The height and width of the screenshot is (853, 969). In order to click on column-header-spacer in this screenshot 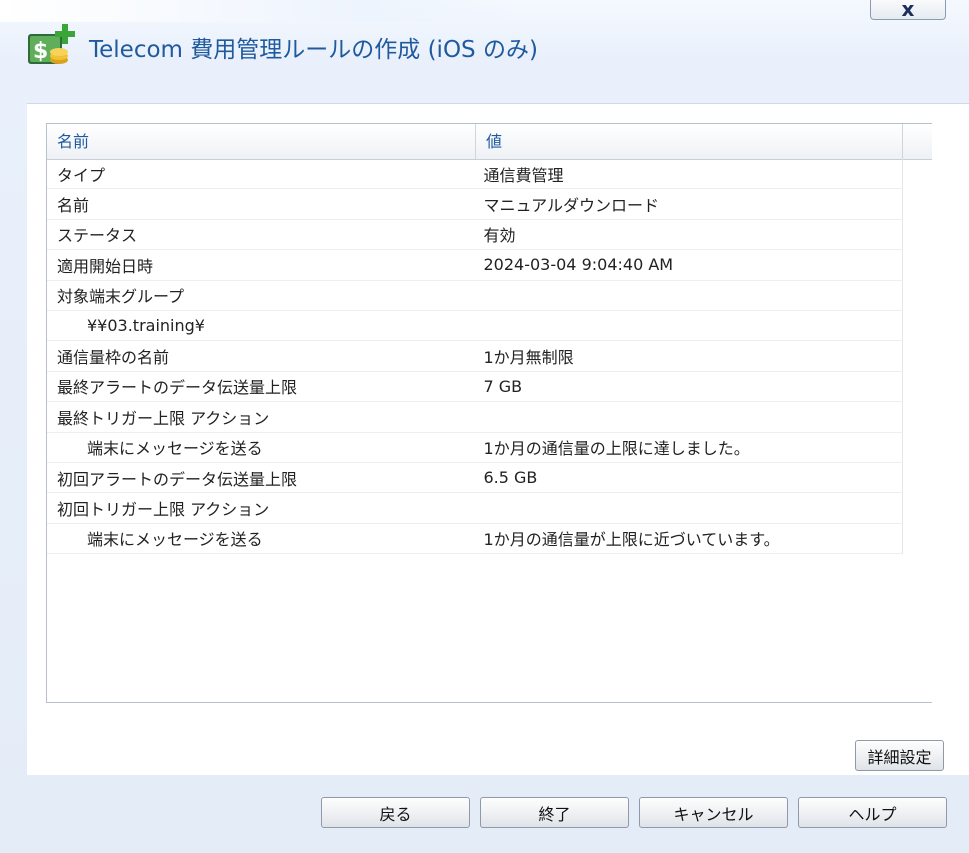, I will do `click(917, 141)`.